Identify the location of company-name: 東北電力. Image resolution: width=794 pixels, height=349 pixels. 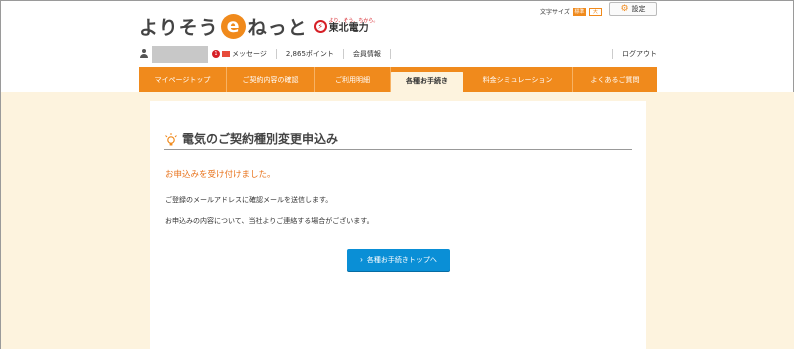
(348, 28).